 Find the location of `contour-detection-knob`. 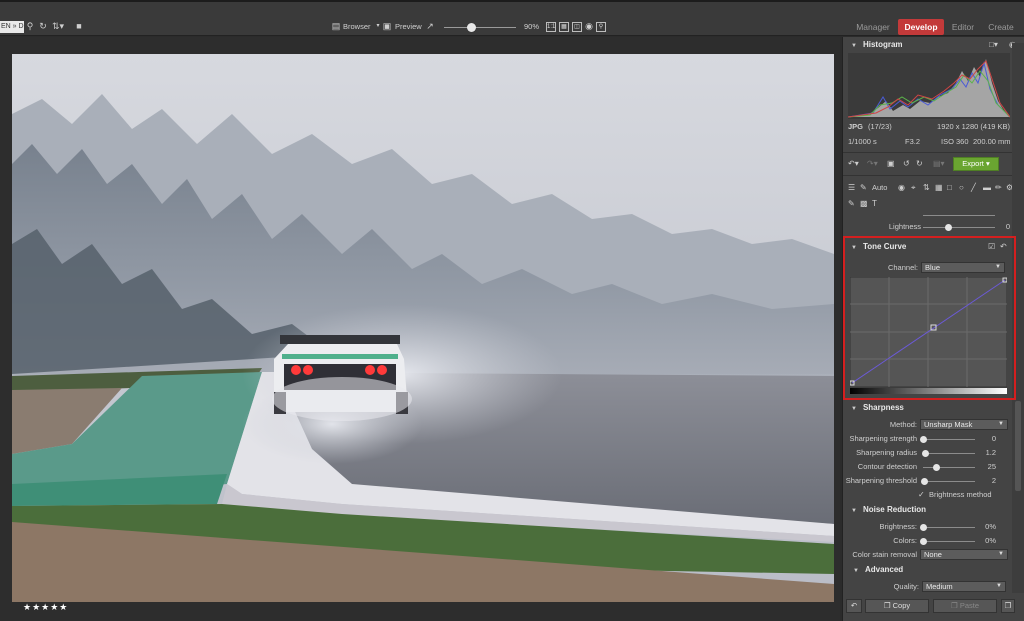

contour-detection-knob is located at coordinates (936, 467).